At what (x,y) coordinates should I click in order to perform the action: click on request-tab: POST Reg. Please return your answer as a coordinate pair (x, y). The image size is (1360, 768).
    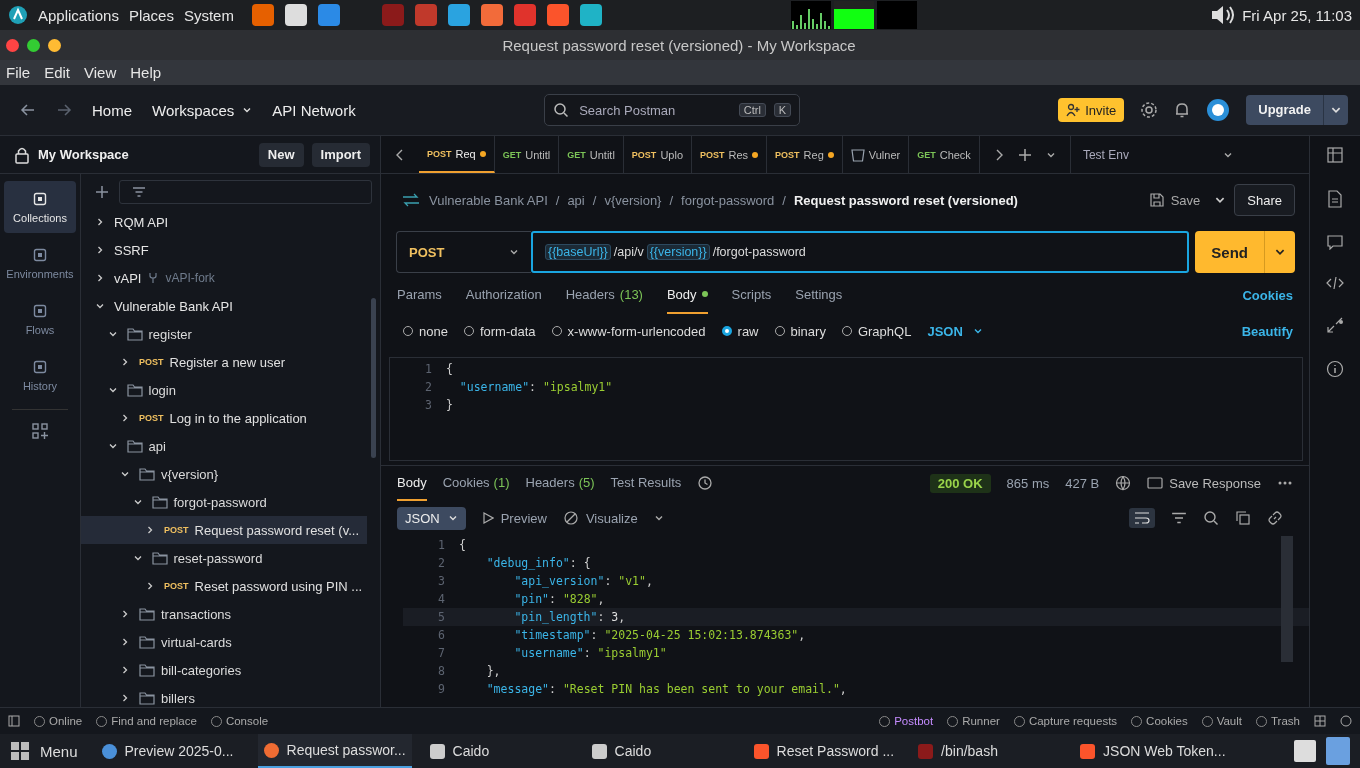
    Looking at the image, I should click on (805, 154).